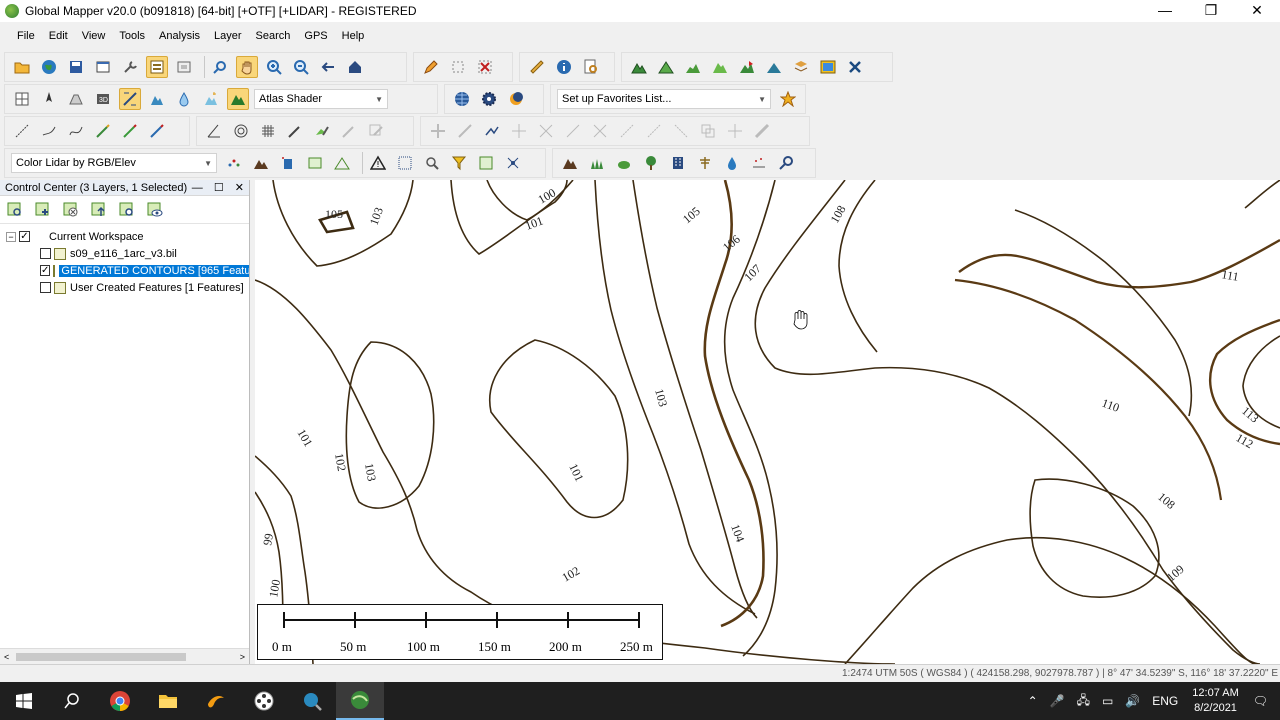 The height and width of the screenshot is (720, 1280). I want to click on chrome-taskbar-button, so click(120, 701).